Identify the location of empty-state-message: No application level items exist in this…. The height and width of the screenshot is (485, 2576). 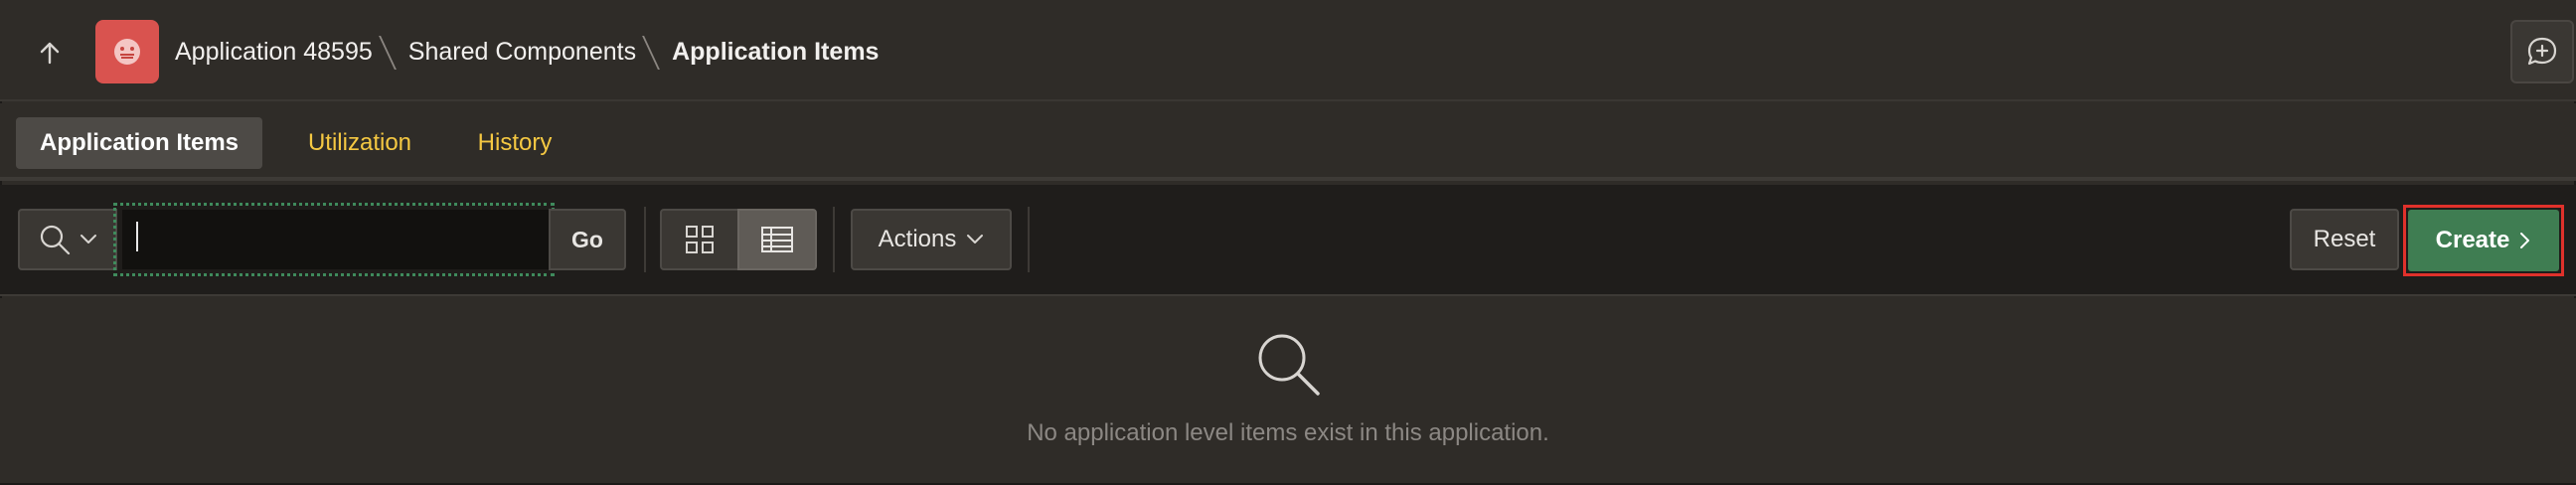
(1288, 432).